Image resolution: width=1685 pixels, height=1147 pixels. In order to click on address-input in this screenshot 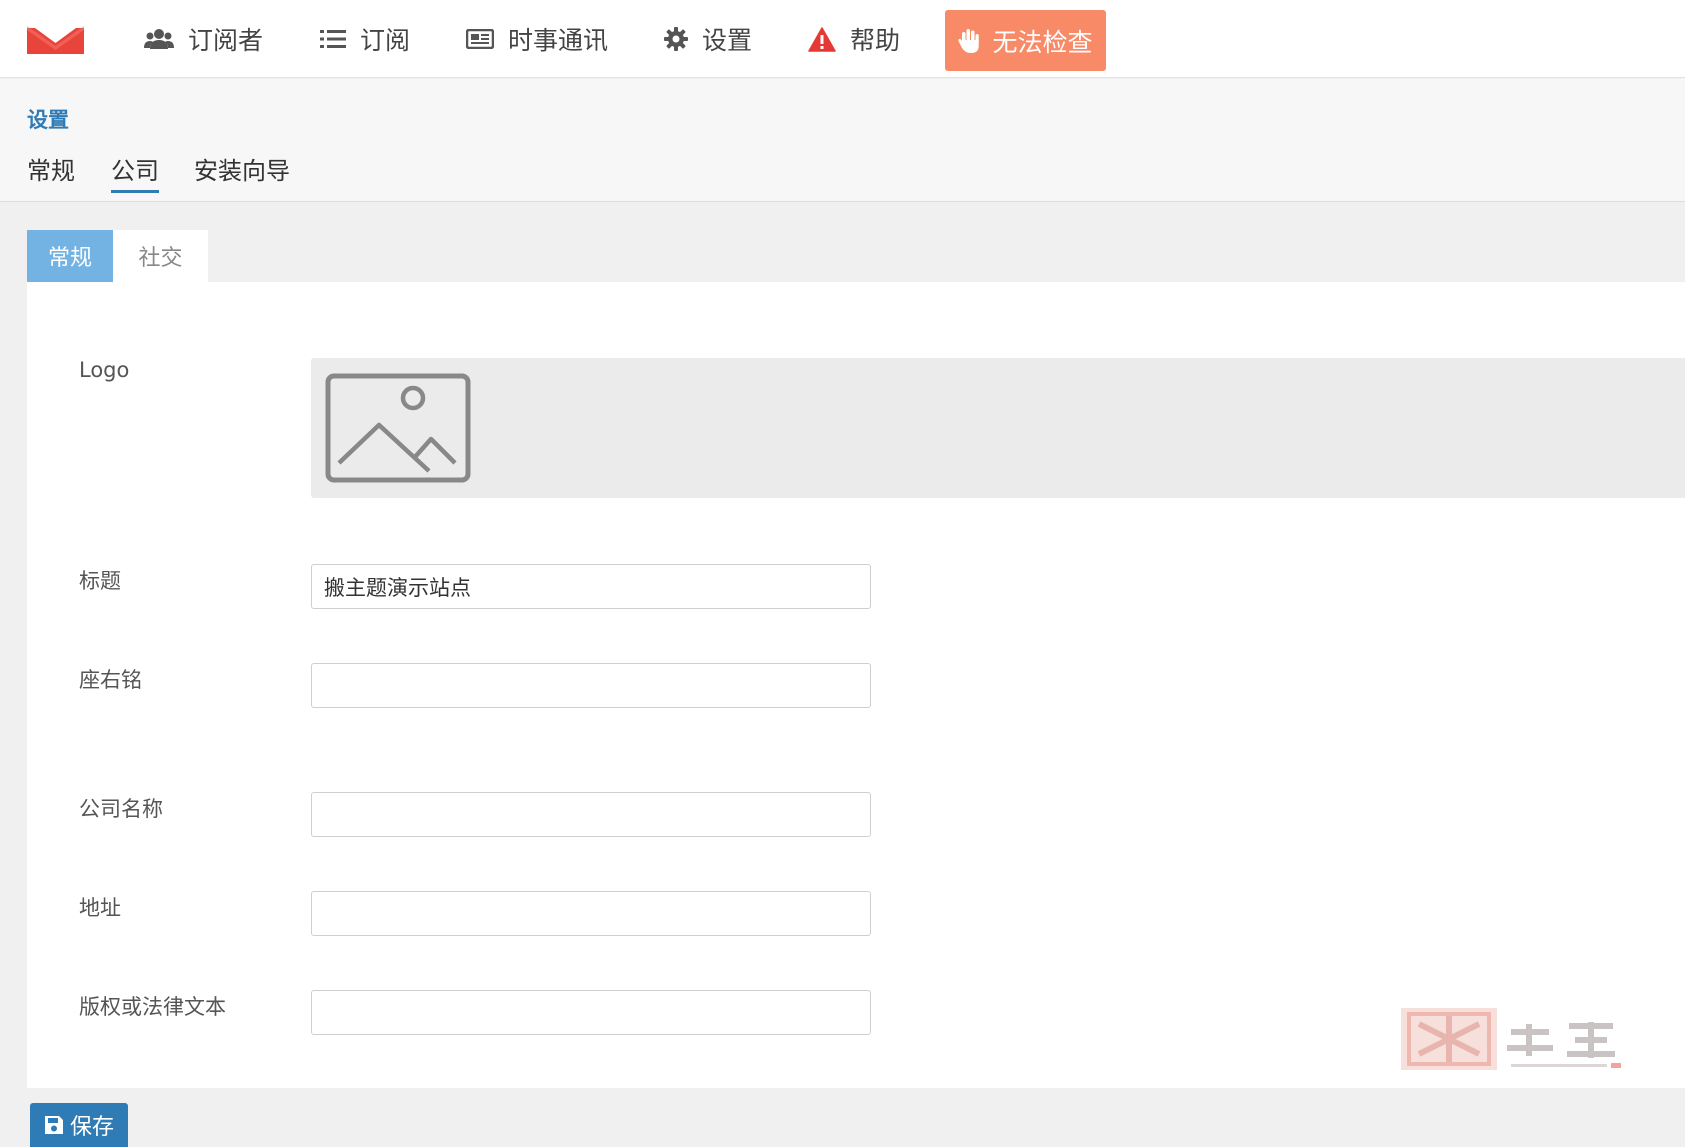, I will do `click(591, 913)`.